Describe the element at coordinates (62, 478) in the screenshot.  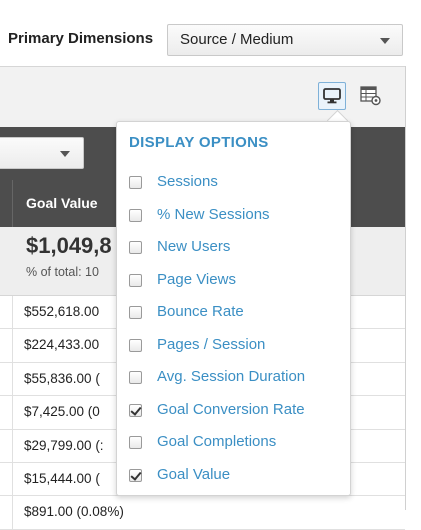
I see `goal-value-cell: $15,444.00 (` at that location.